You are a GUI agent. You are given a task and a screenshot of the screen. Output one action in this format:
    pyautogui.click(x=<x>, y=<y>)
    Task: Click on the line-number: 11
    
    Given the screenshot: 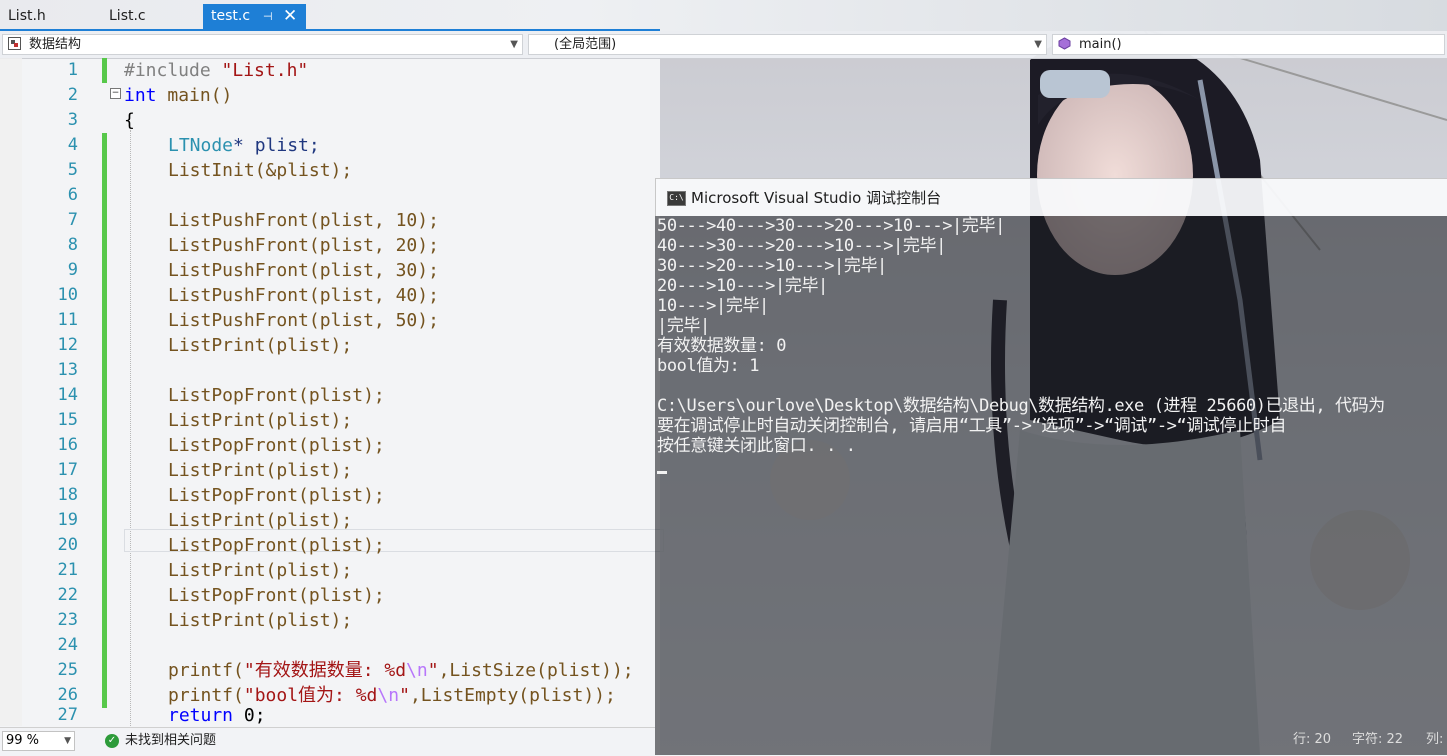 What is the action you would take?
    pyautogui.click(x=67, y=320)
    